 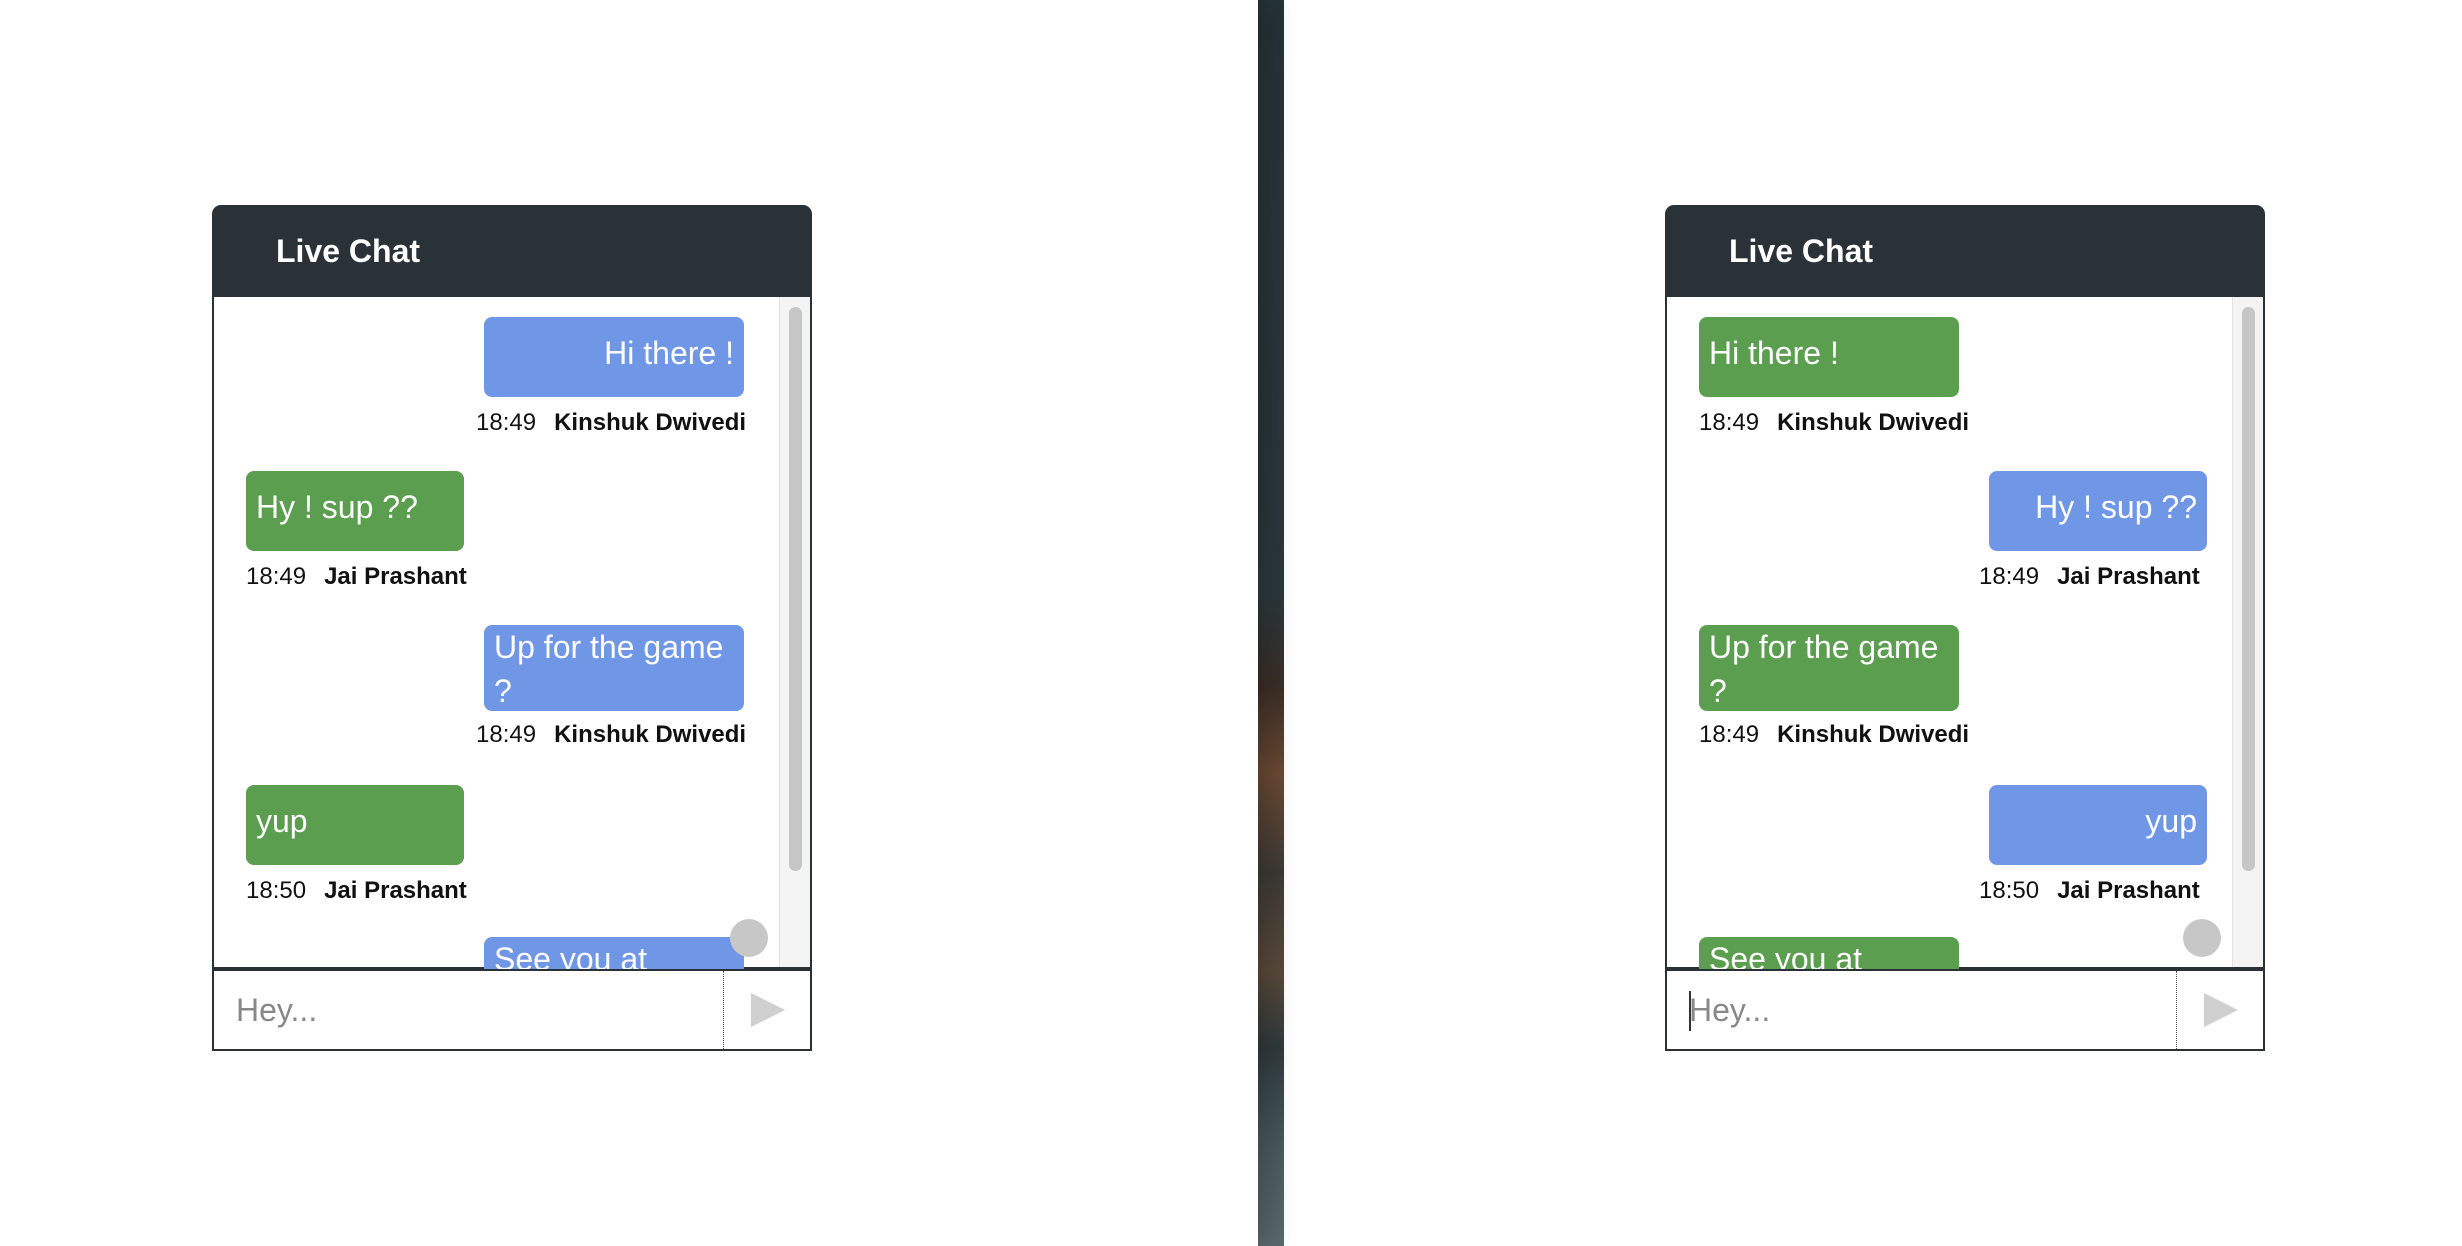 What do you see at coordinates (1690, 1011) in the screenshot?
I see `text-cursor` at bounding box center [1690, 1011].